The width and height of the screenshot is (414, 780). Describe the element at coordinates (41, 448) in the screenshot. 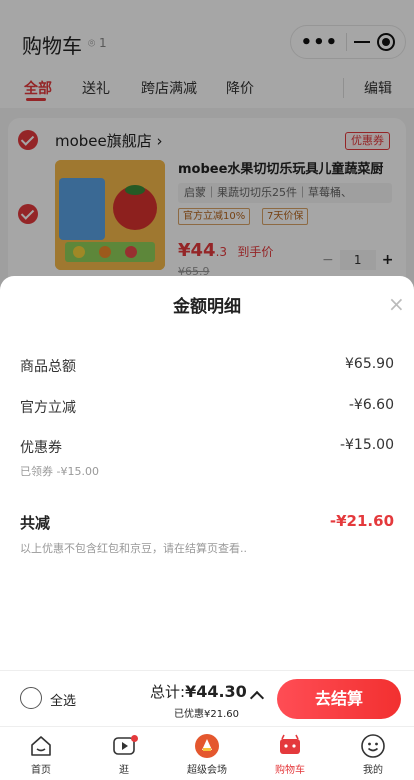

I see `coupon-label: 优惠券` at that location.